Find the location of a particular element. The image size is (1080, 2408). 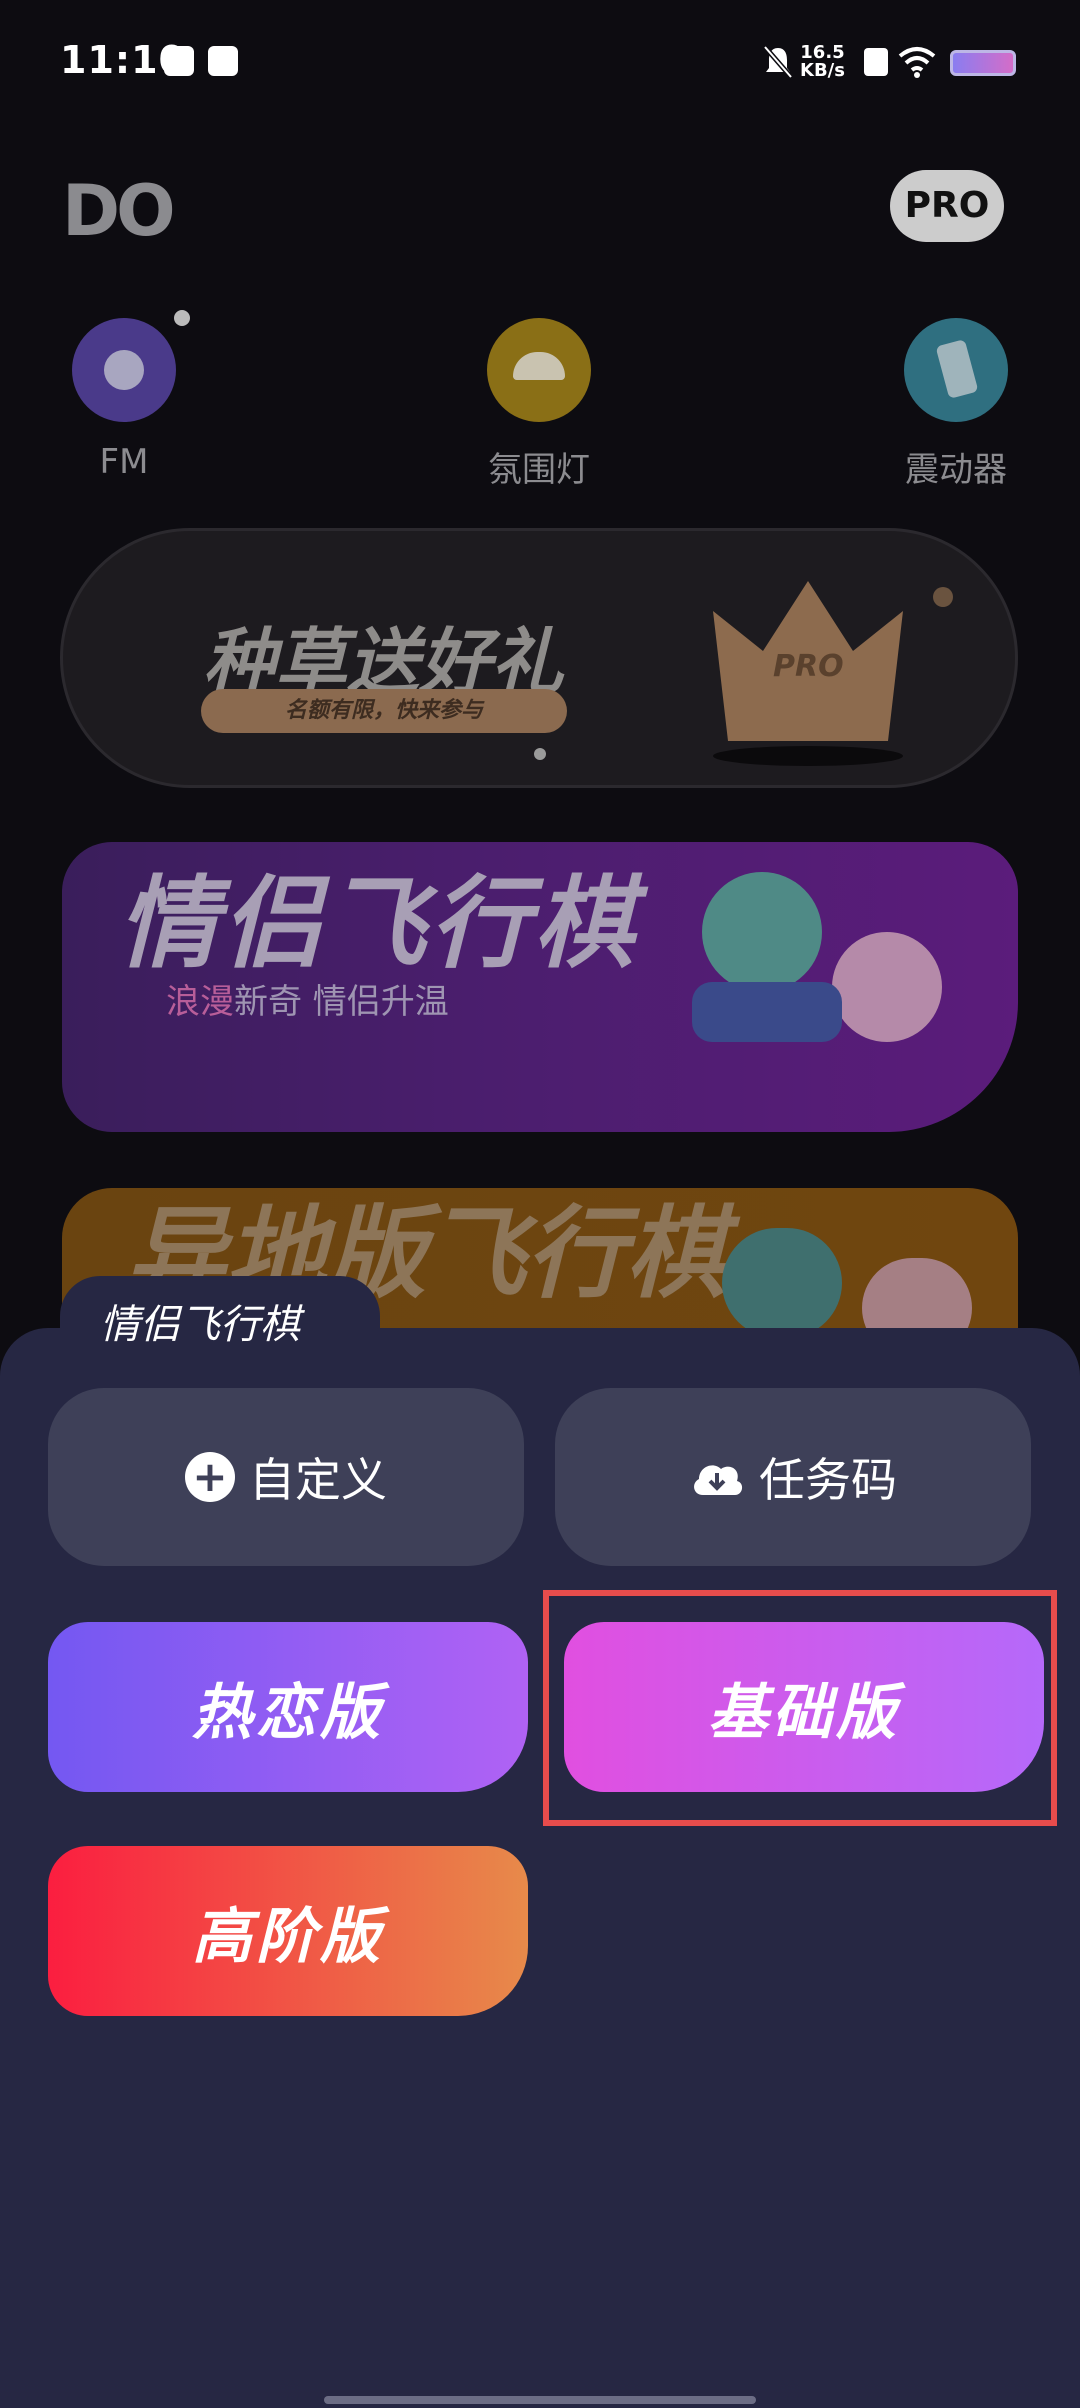

mute-bell-icon is located at coordinates (778, 62).